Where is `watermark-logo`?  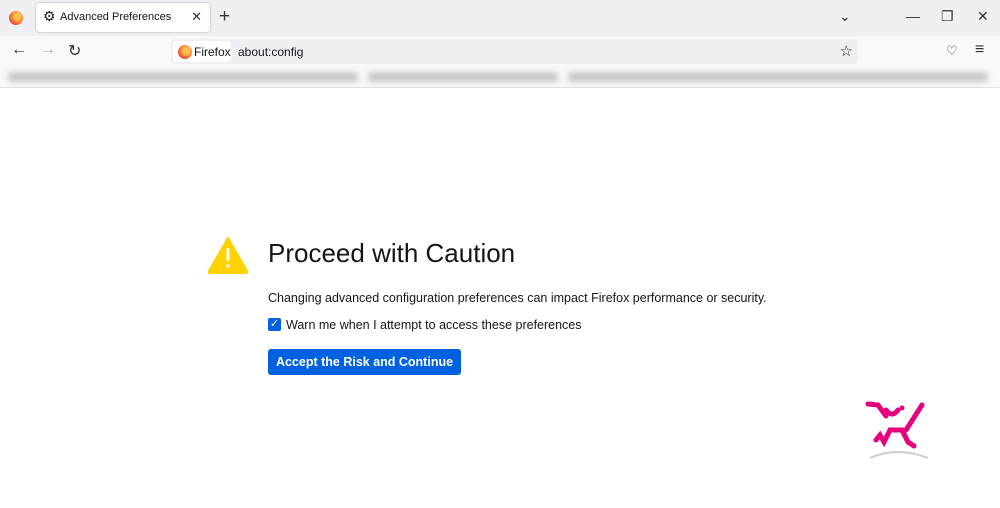
watermark-logo is located at coordinates (897, 430).